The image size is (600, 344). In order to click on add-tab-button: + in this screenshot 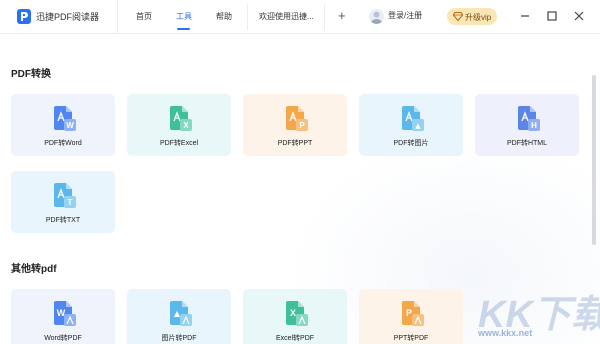, I will do `click(342, 16)`.